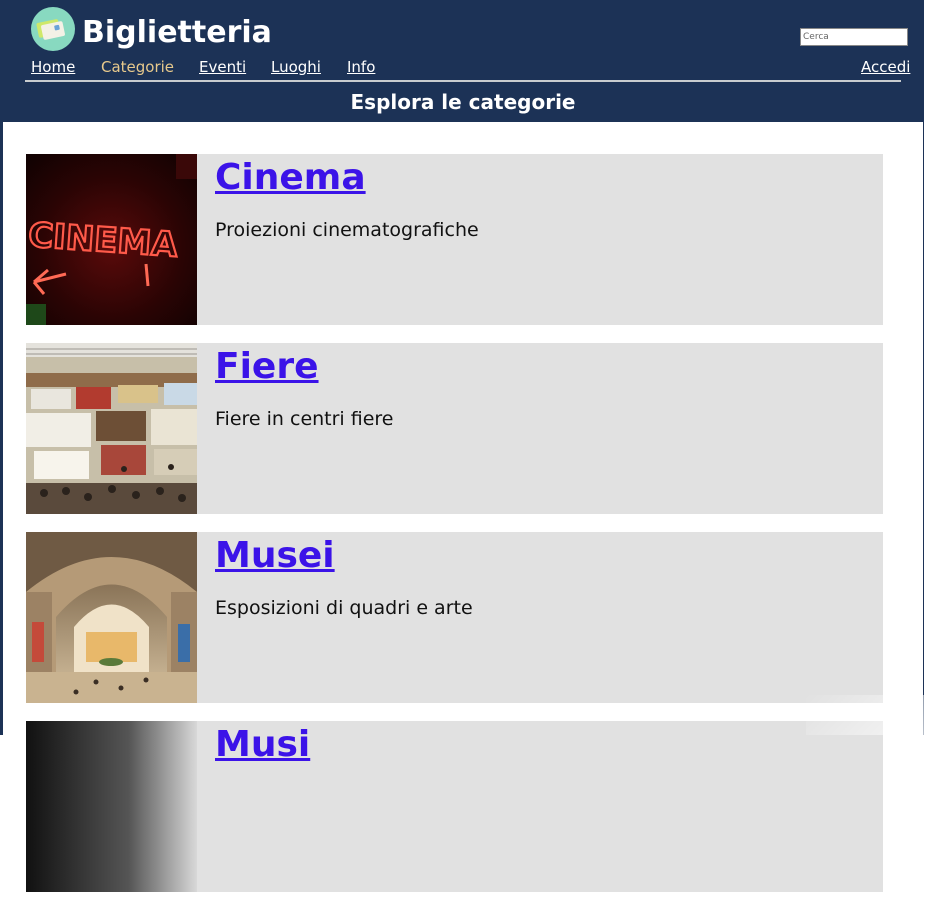  What do you see at coordinates (923, 367) in the screenshot?
I see `page-frame-right` at bounding box center [923, 367].